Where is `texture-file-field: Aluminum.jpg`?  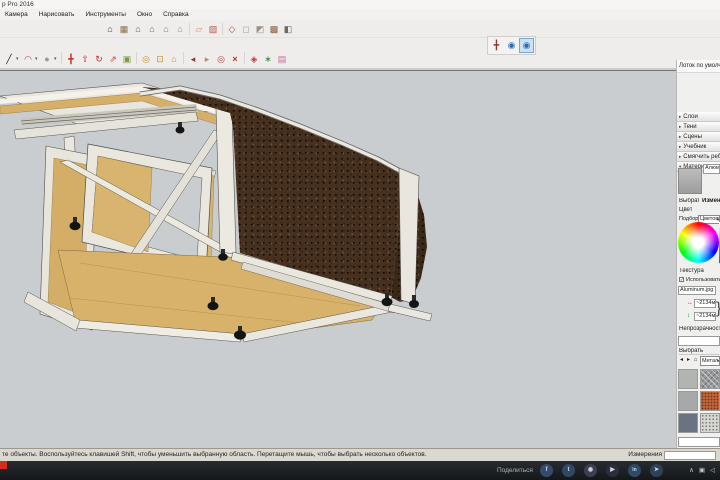
texture-file-field: Aluminum.jpg is located at coordinates (697, 290).